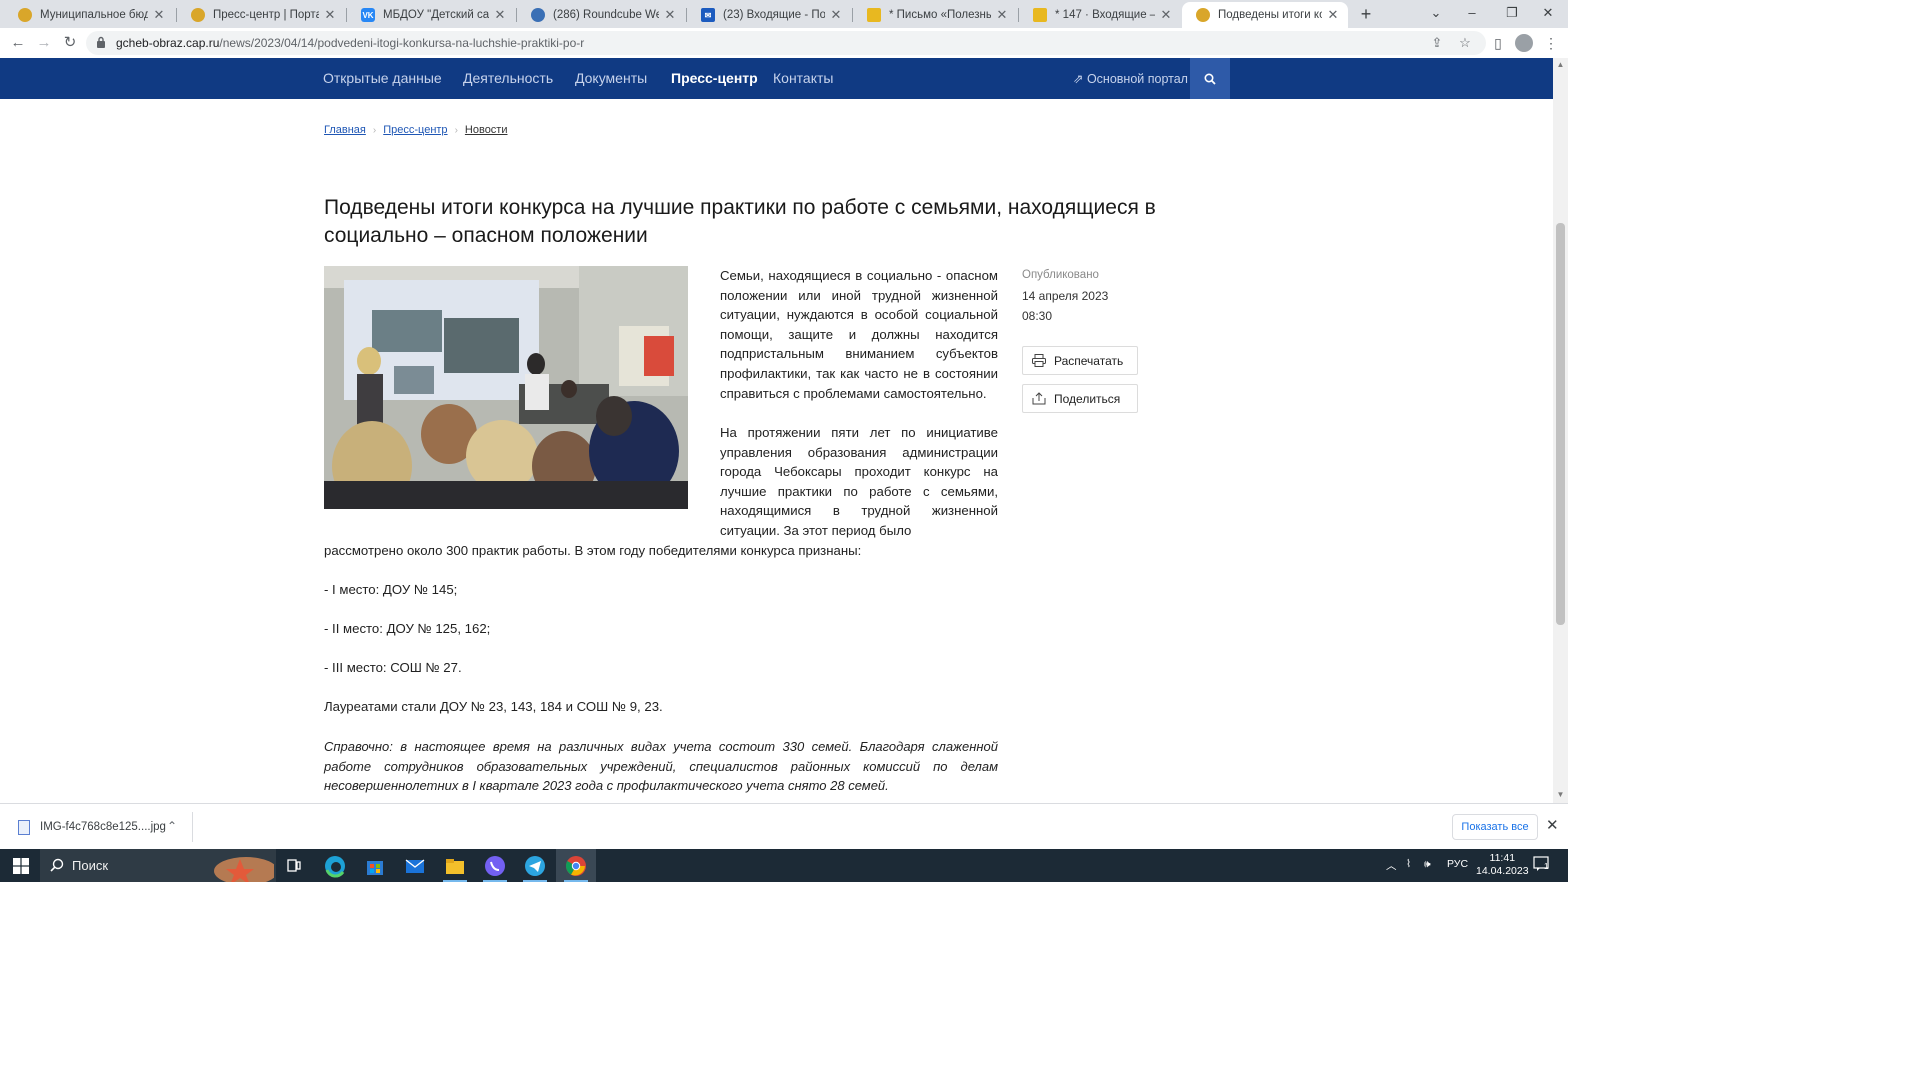 This screenshot has height=1080, width=1920. I want to click on chevron-up-icon: ⌃, so click(172, 826).